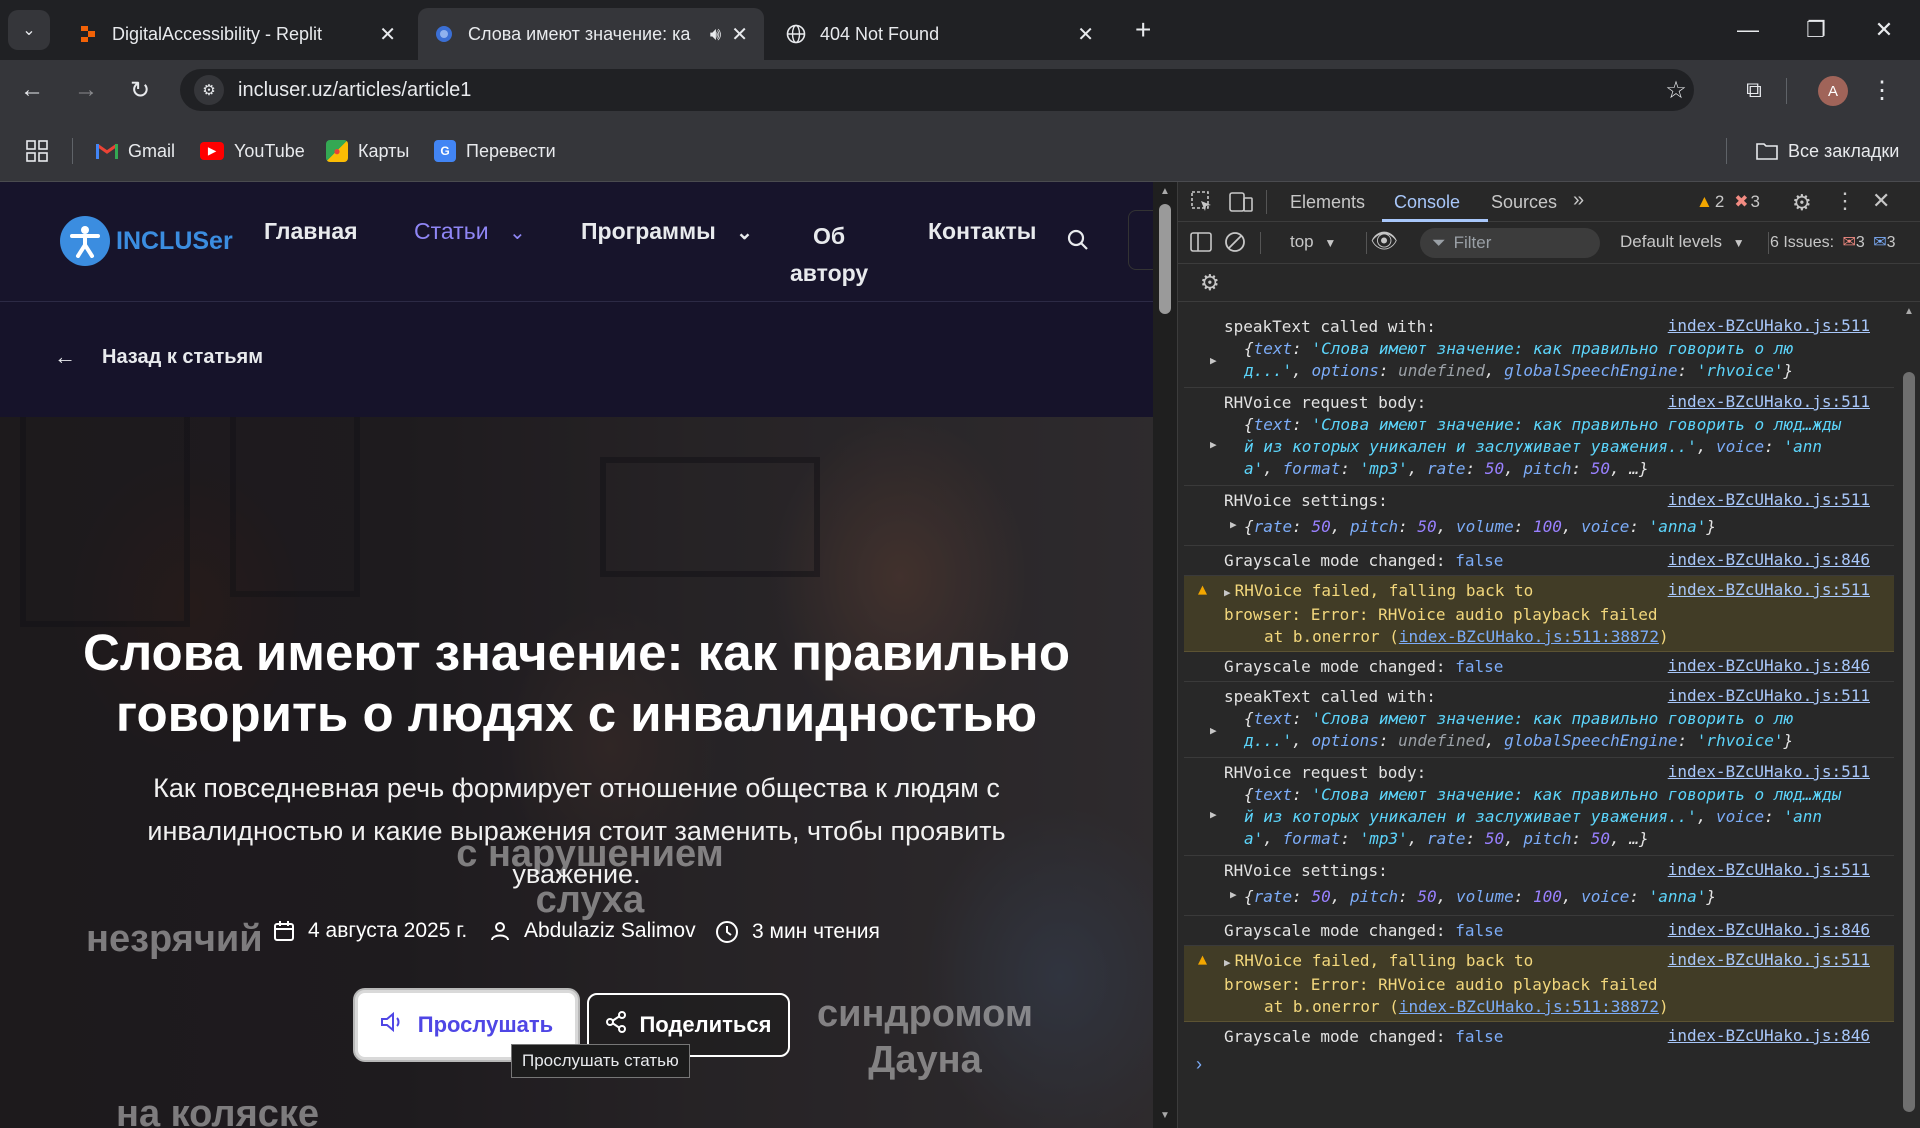  I want to click on bookmark-youtube: ▶ YouTube, so click(252, 151).